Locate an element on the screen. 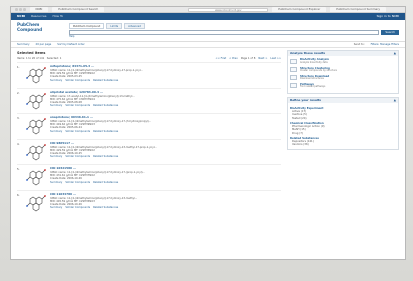 Image resolution: width=413 pixels, height=281 pixels. browser-tab: PubChem Compound Explorer is located at coordinates (299, 9).